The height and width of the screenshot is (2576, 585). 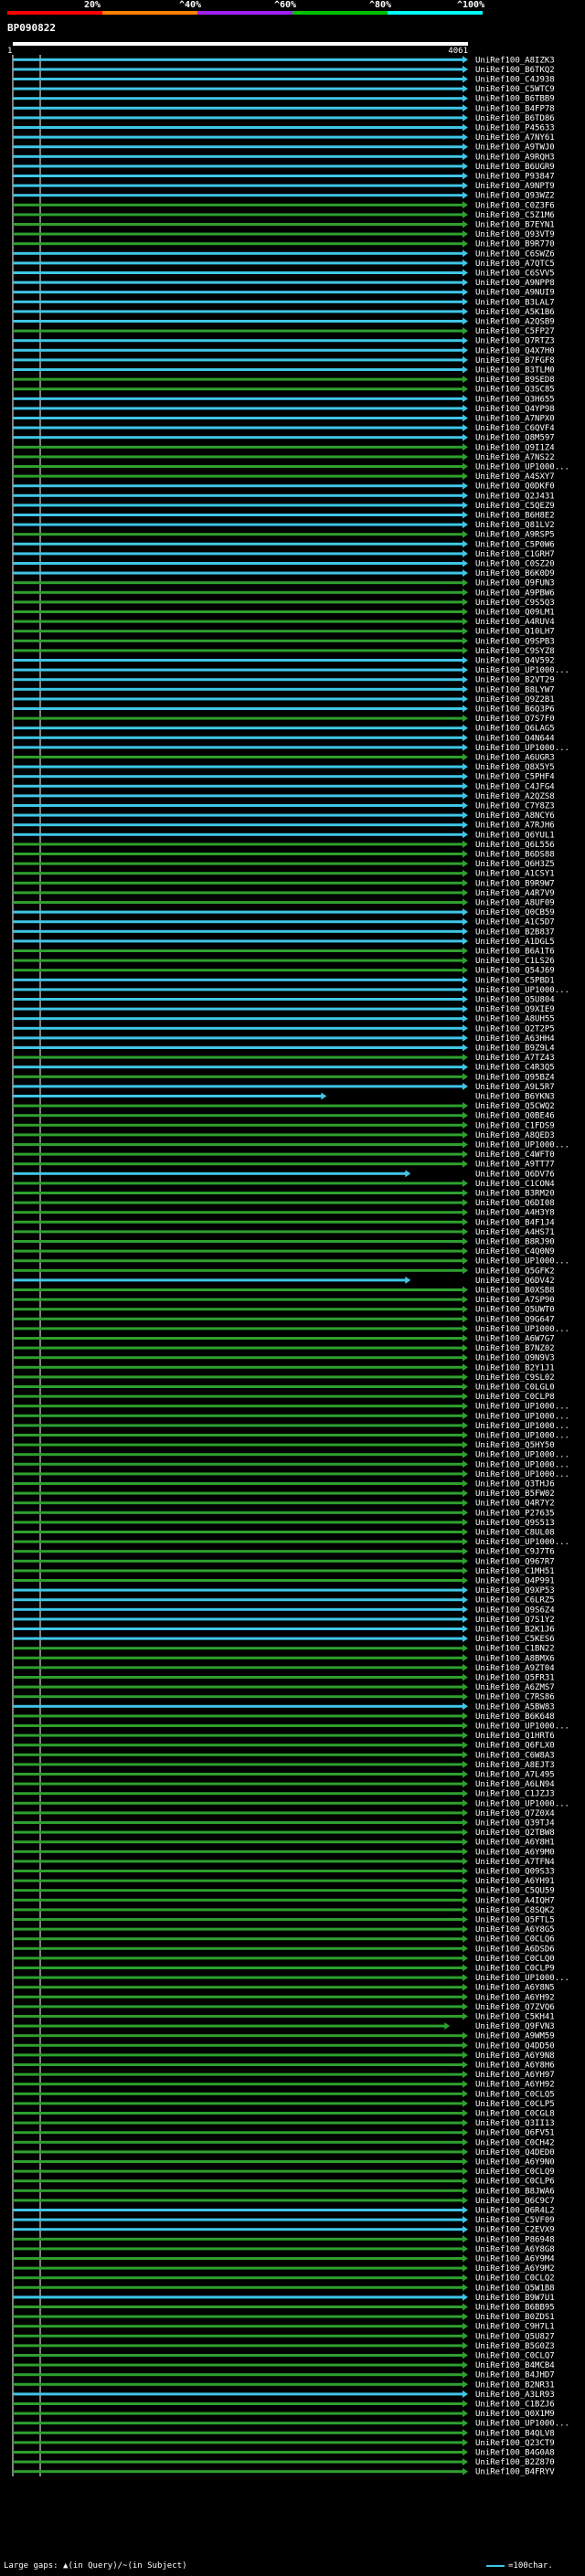 What do you see at coordinates (515, 613) in the screenshot?
I see `hit-label: UniRef100_Q09LM1` at bounding box center [515, 613].